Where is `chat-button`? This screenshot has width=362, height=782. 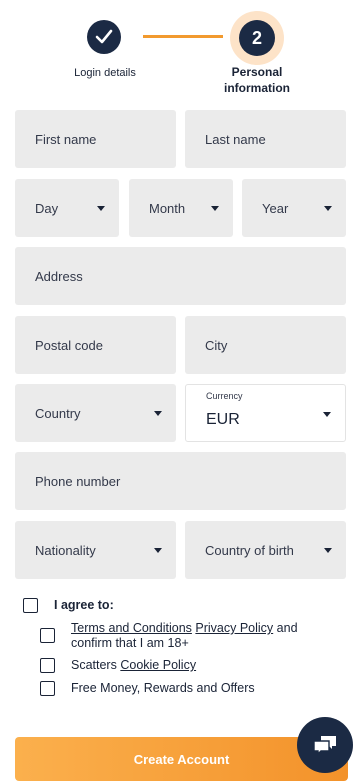 chat-button is located at coordinates (325, 745).